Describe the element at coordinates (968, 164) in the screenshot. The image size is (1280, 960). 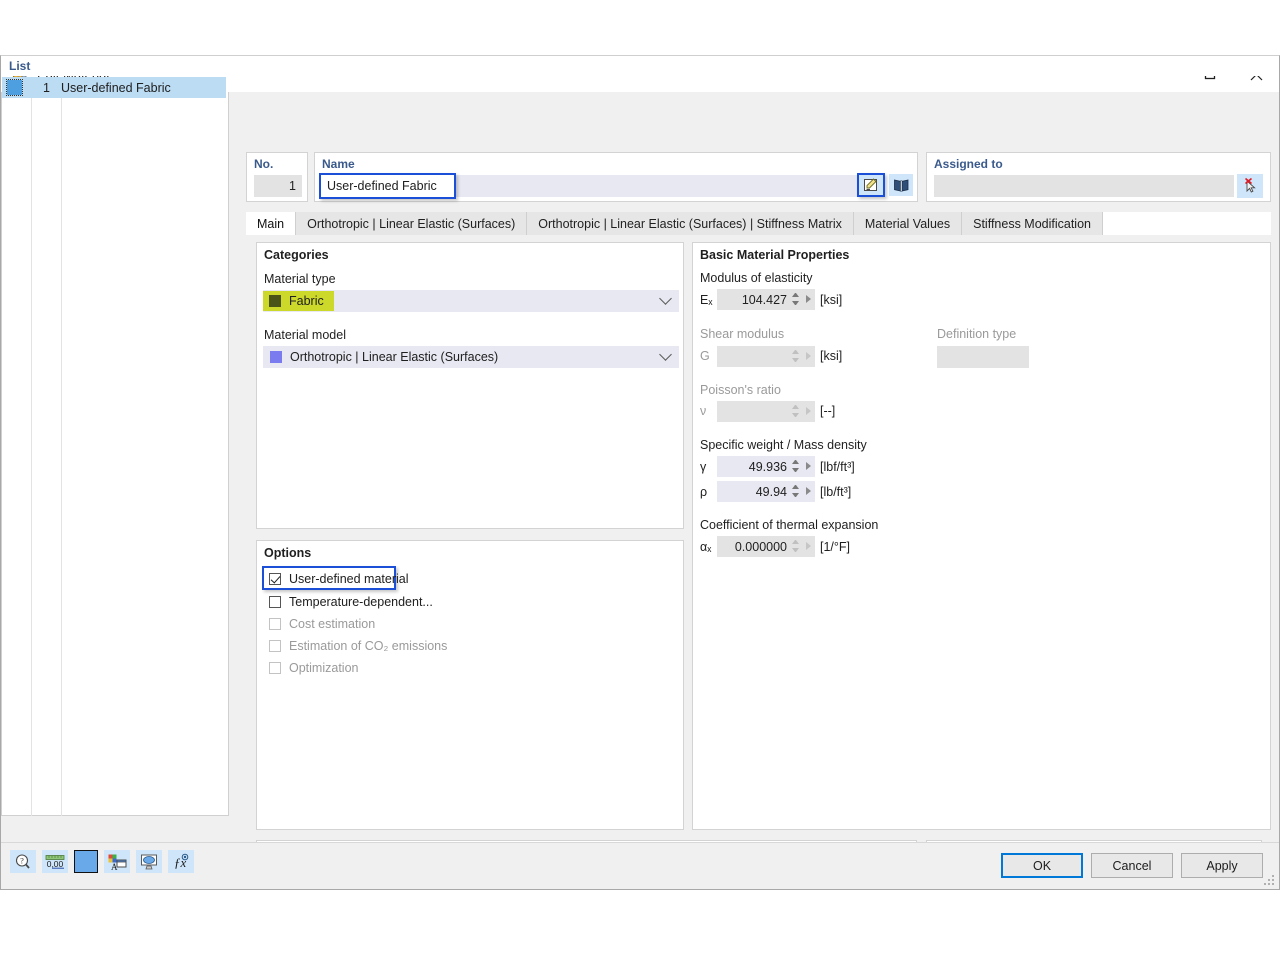
I see `assigned-to-label: Assigned to` at that location.